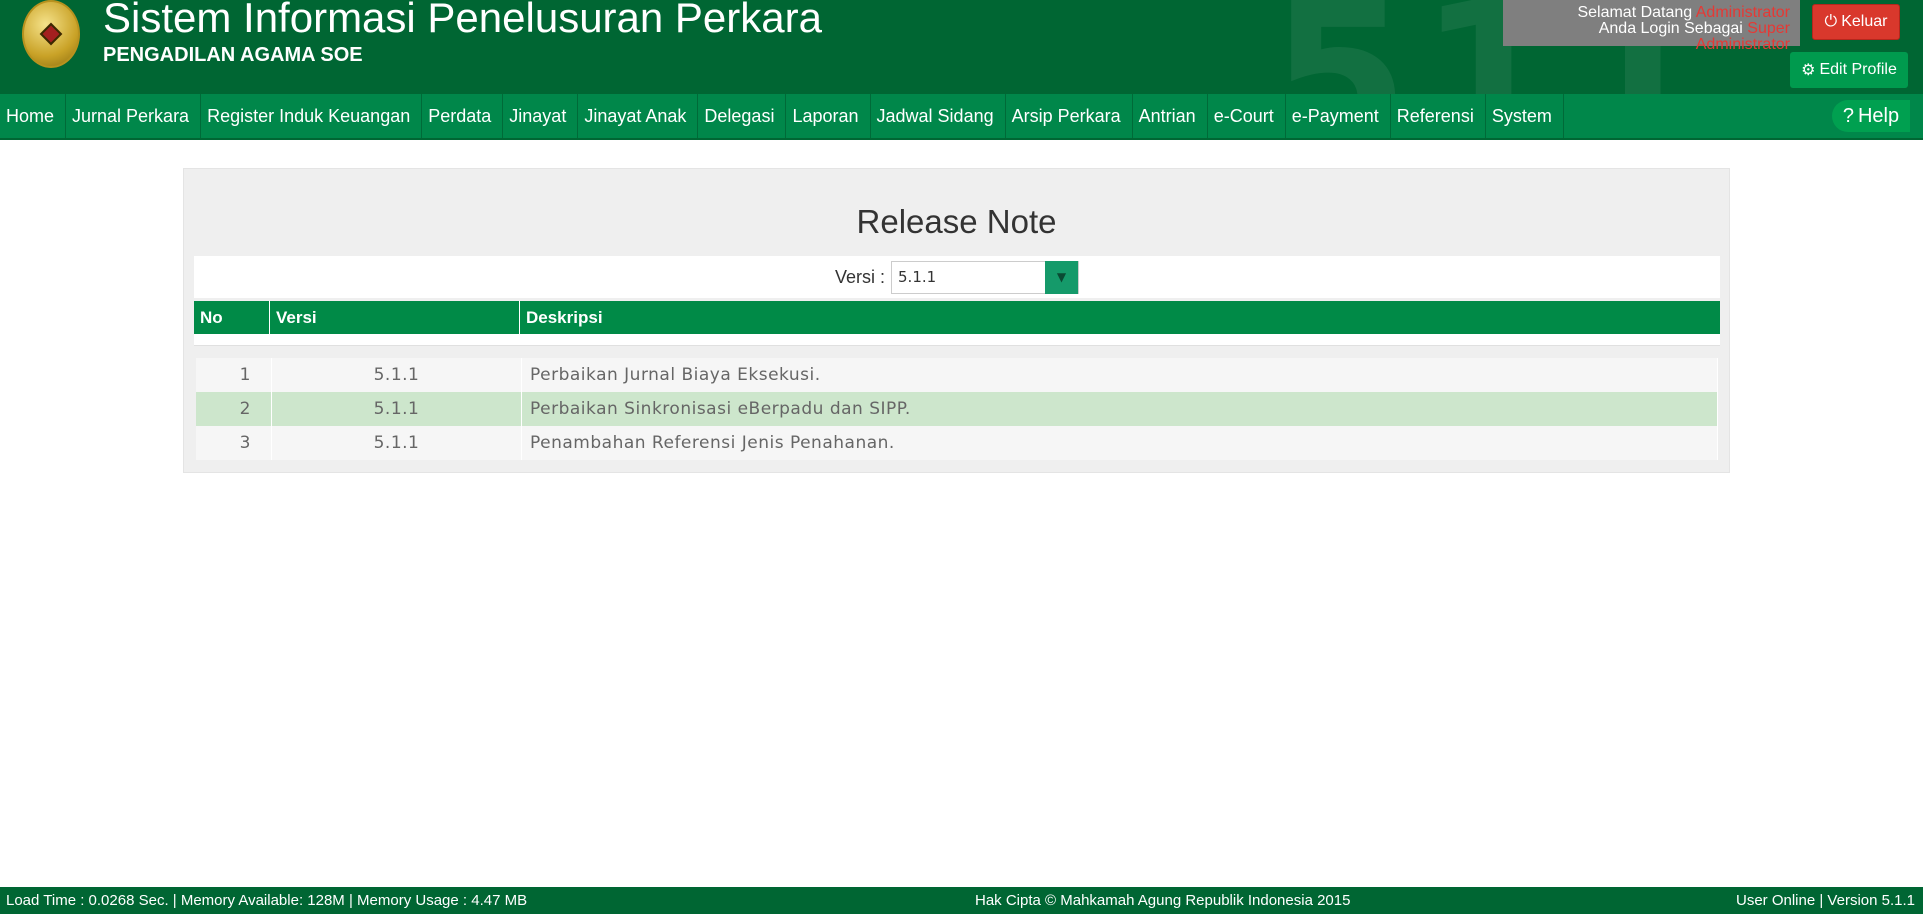 Image resolution: width=1923 pixels, height=914 pixels. I want to click on nav-antrian: Antrian, so click(1170, 116).